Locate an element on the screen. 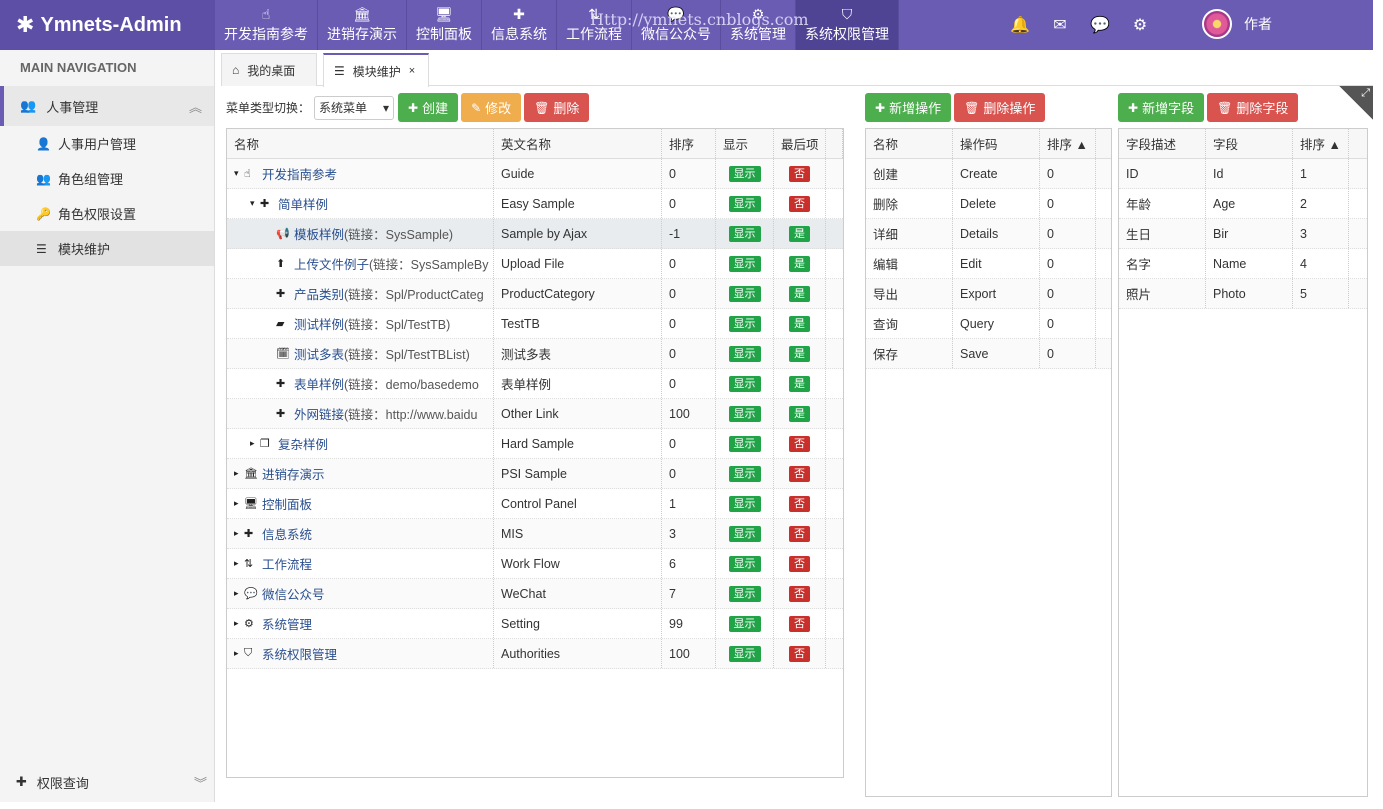 This screenshot has height=809, width=1383. sidebar-item: 🔑 角色权限设置 is located at coordinates (107, 213).